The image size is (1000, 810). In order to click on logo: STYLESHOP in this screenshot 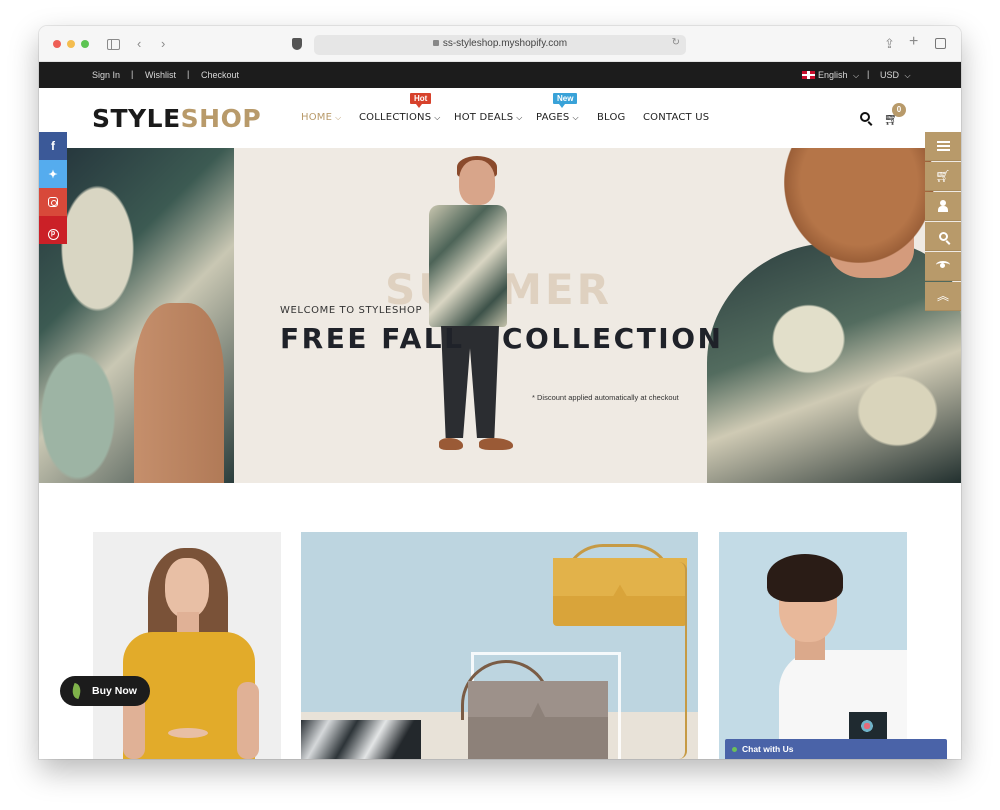, I will do `click(176, 118)`.